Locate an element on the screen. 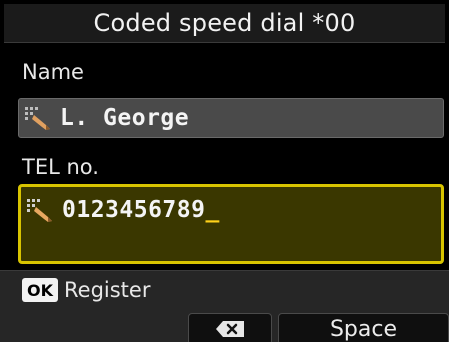 Image resolution: width=449 pixels, height=342 pixels. name-field: L. George is located at coordinates (231, 118).